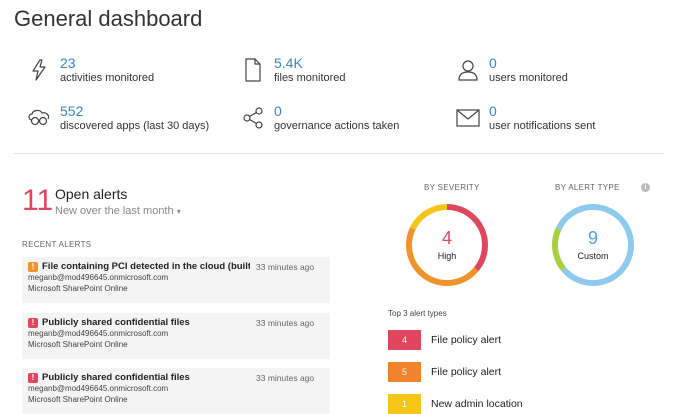 Image resolution: width=675 pixels, height=414 pixels. I want to click on alert-type-count: 4, so click(404, 340).